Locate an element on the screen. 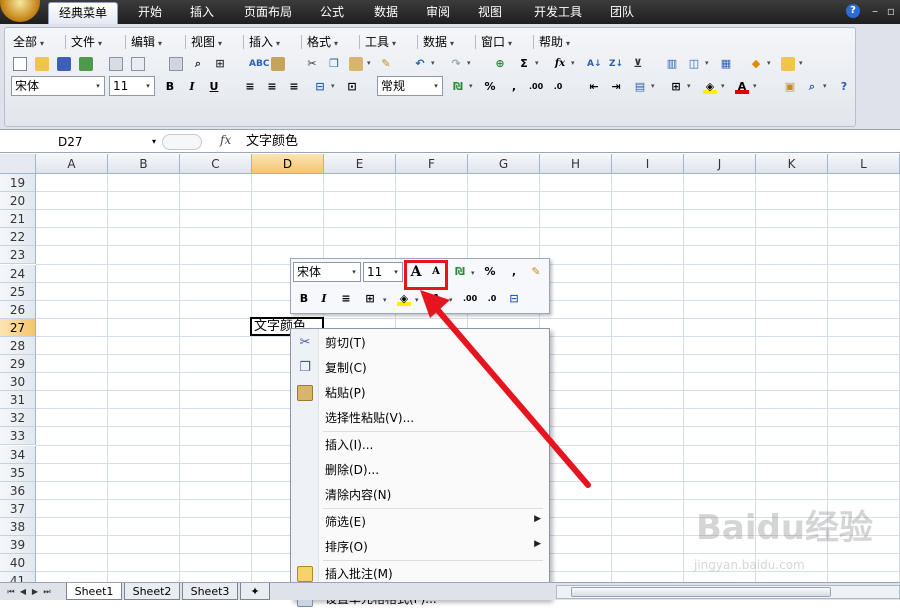 This screenshot has width=900, height=611. sheet-tab-3: Sheet3 is located at coordinates (210, 591).